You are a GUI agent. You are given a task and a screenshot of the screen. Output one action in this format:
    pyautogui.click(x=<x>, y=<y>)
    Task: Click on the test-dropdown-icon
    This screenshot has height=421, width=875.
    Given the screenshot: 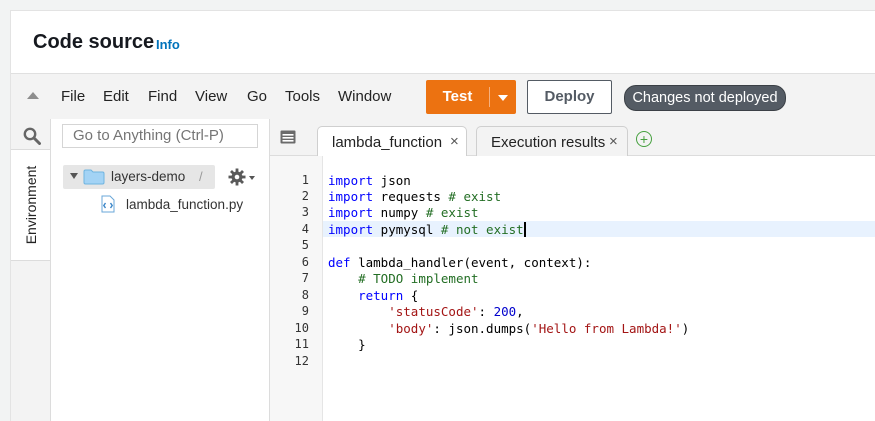 What is the action you would take?
    pyautogui.click(x=503, y=98)
    